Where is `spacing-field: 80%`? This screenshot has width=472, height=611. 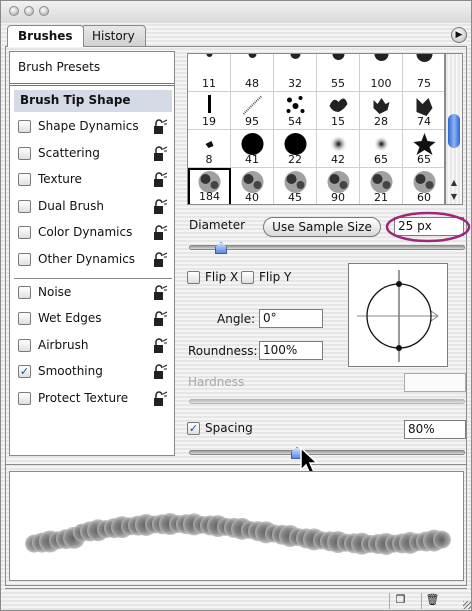
spacing-field: 80% is located at coordinates (435, 429).